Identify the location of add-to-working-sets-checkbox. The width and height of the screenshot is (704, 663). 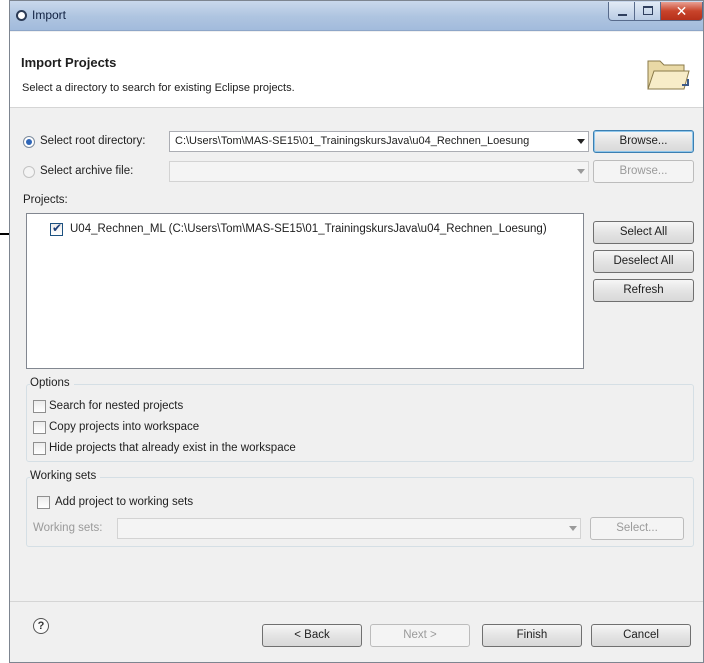
(43, 502).